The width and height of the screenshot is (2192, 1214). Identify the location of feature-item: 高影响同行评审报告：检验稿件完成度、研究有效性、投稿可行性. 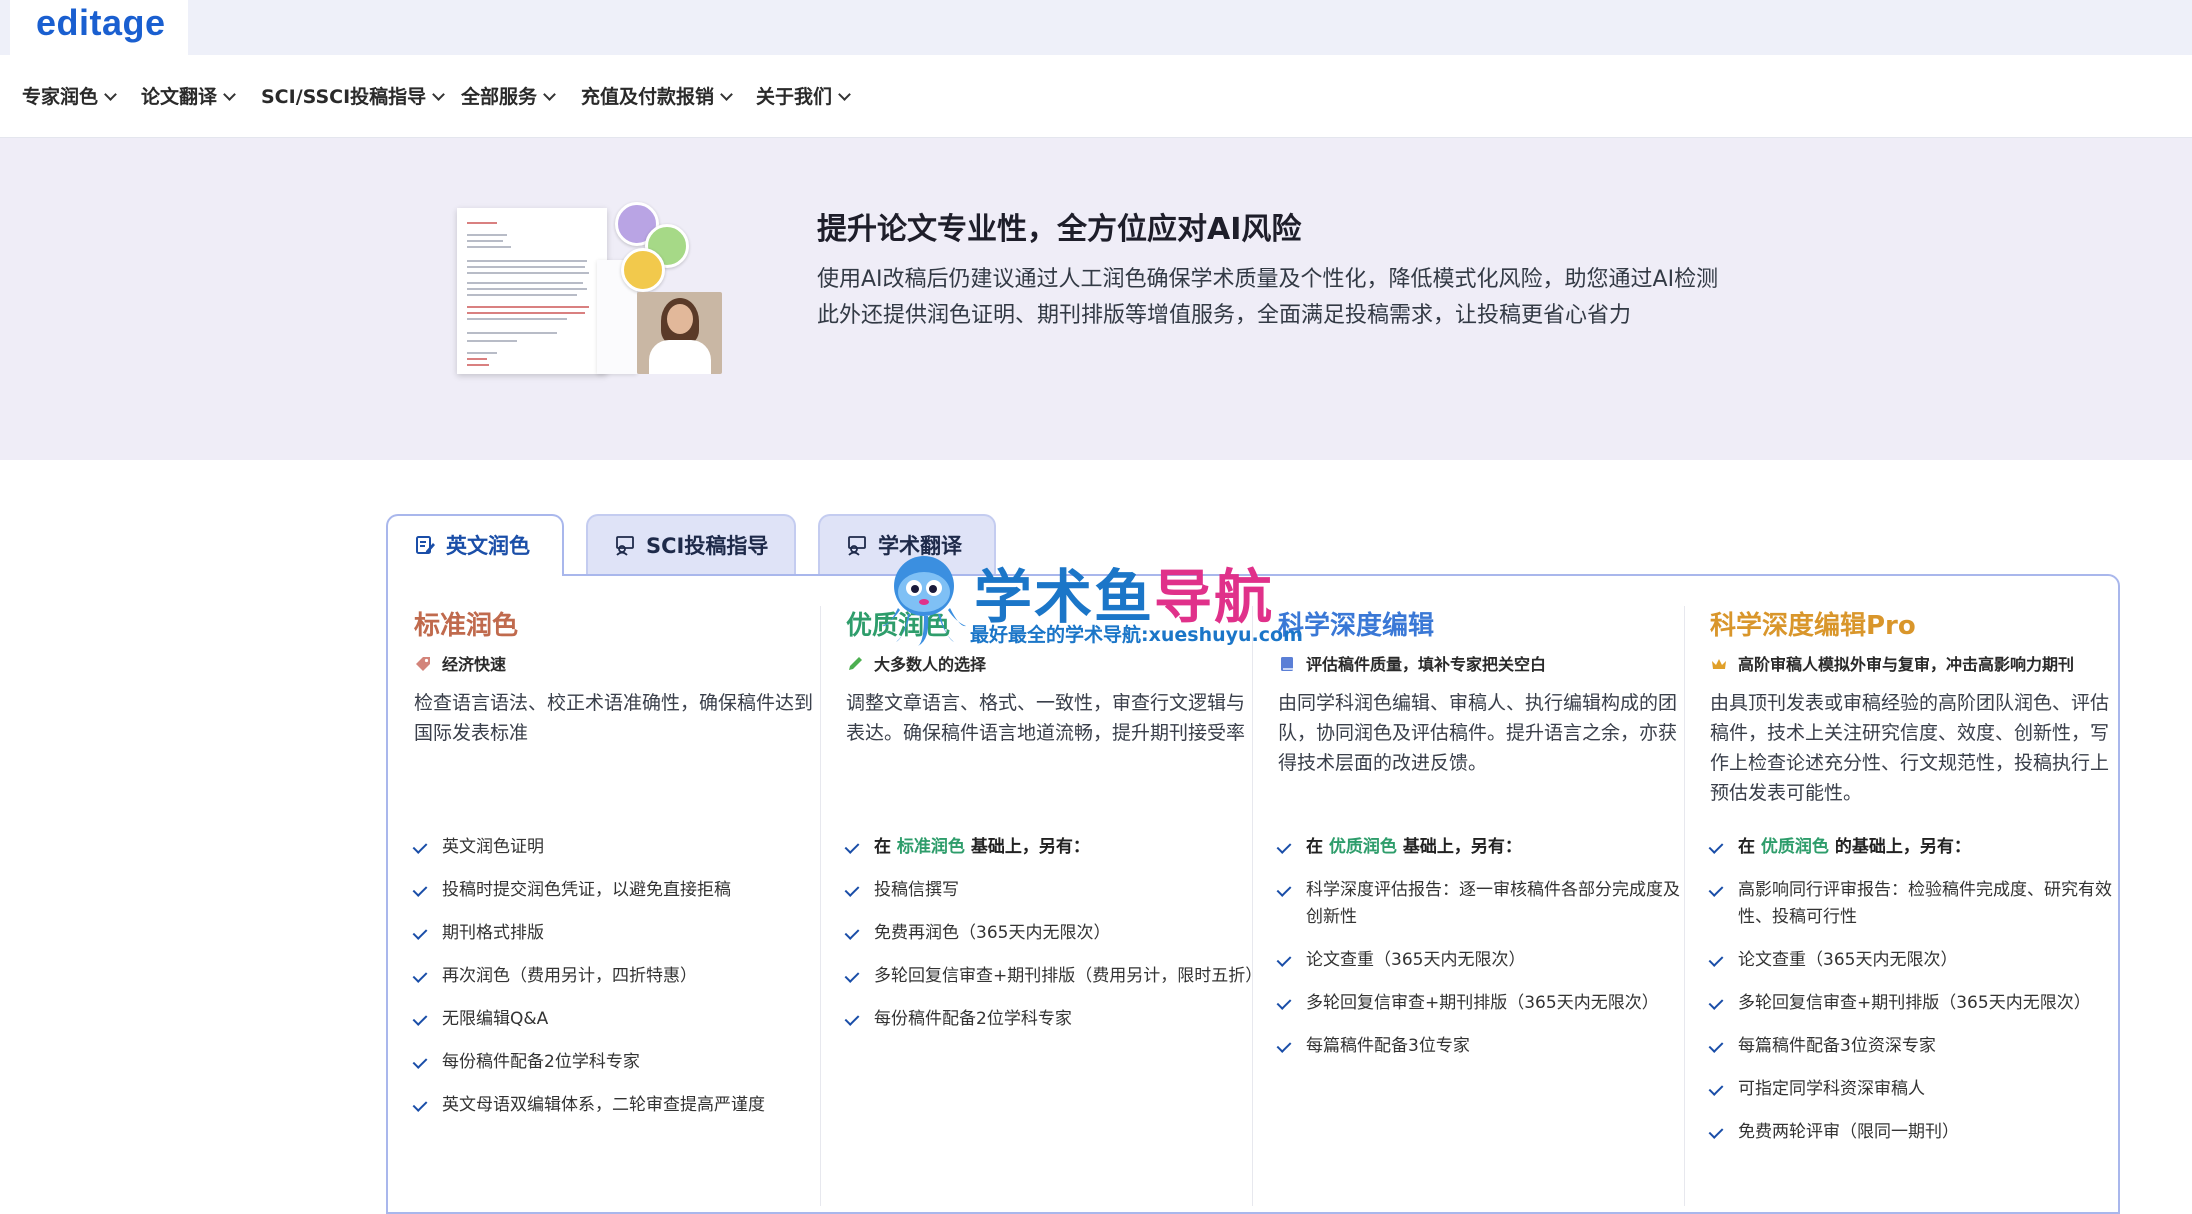
(1914, 904).